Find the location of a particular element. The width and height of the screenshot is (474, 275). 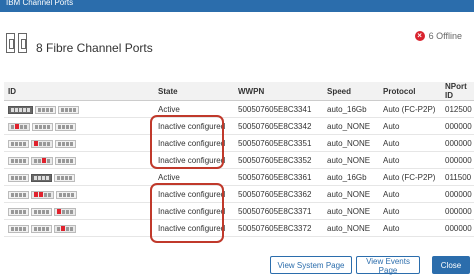

port-wwpn: 500507605E8C3341 is located at coordinates (278, 109).